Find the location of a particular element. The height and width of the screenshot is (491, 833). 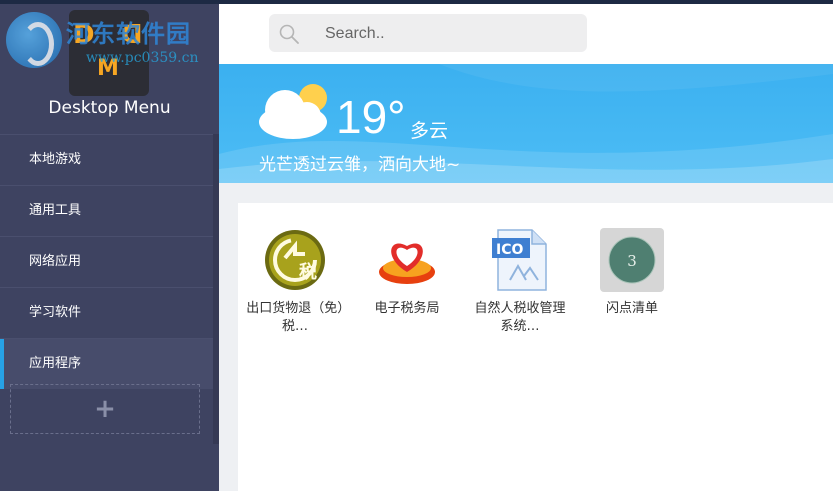

e-tax-bureau-icon is located at coordinates (407, 260).